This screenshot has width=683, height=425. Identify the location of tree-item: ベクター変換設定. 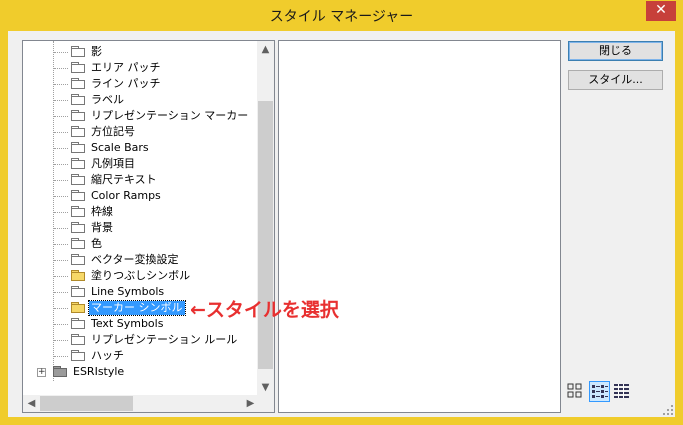
(141, 260).